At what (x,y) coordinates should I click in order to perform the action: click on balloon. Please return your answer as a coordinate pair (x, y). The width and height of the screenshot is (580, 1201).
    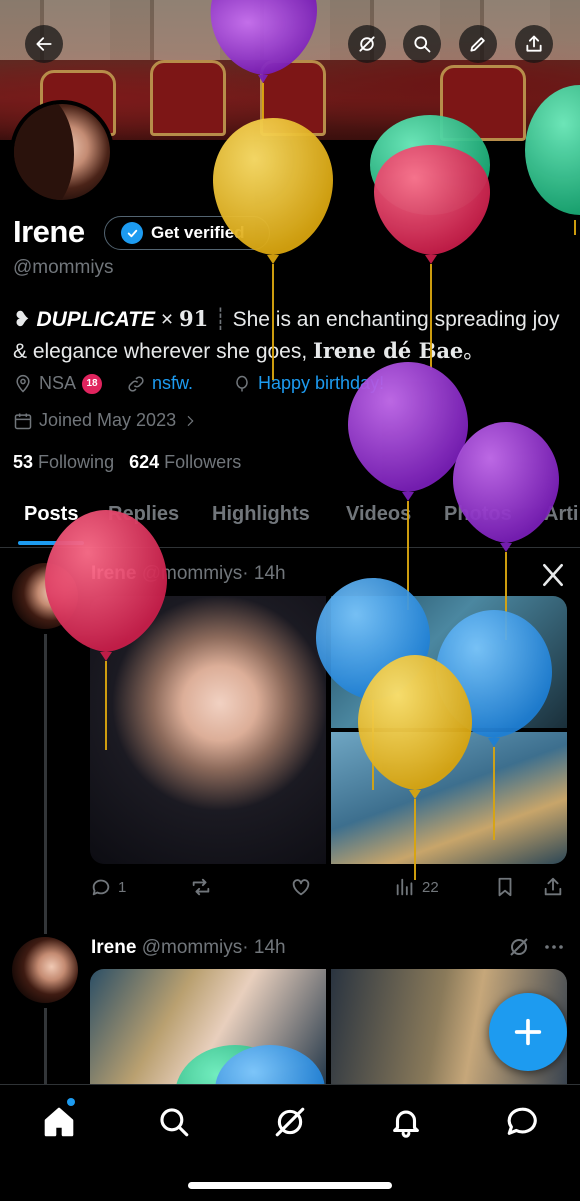
    Looking at the image, I should click on (408, 486).